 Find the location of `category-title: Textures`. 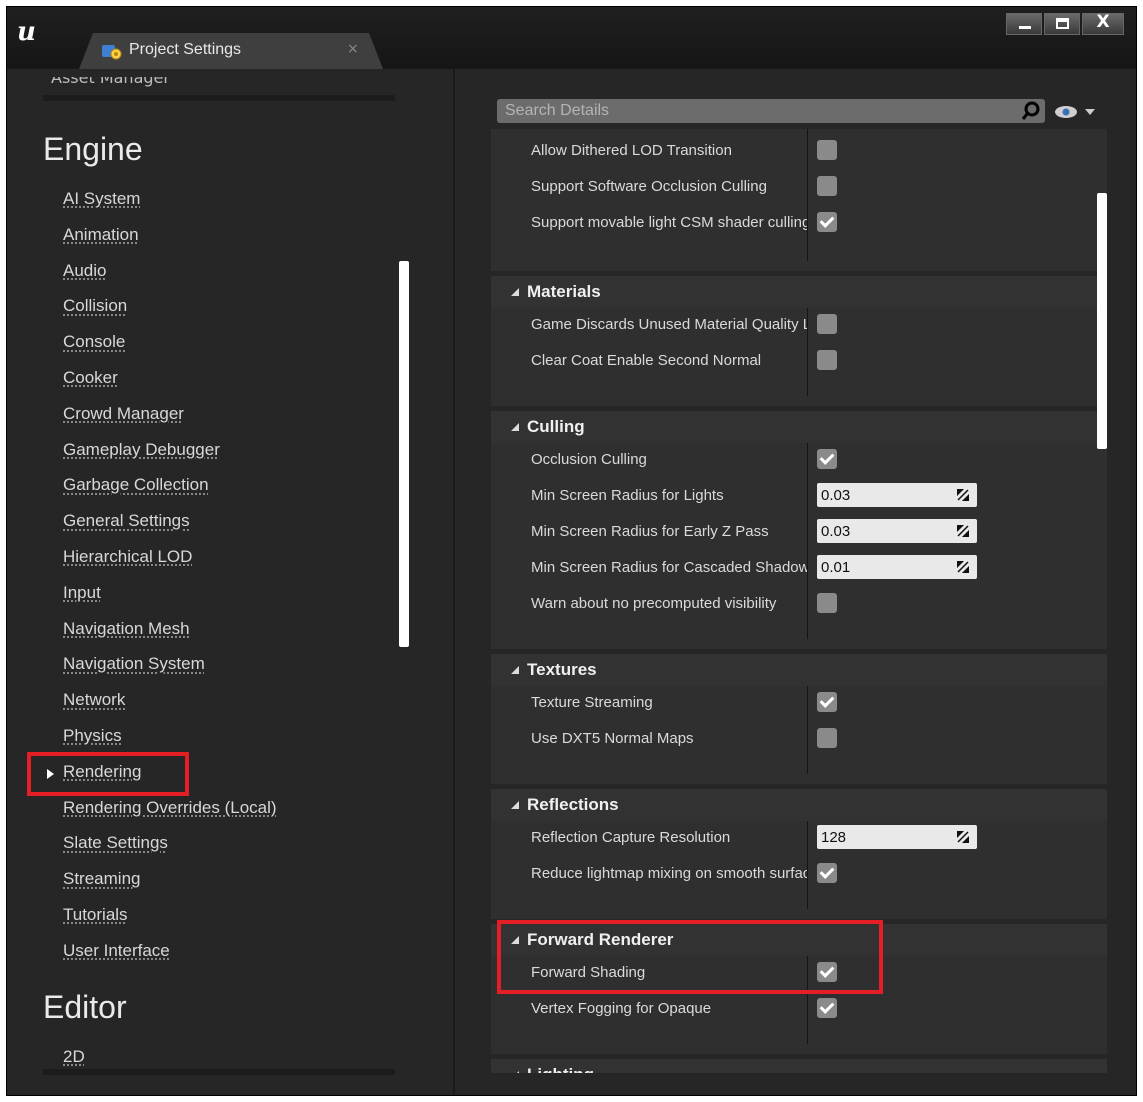

category-title: Textures is located at coordinates (562, 669).